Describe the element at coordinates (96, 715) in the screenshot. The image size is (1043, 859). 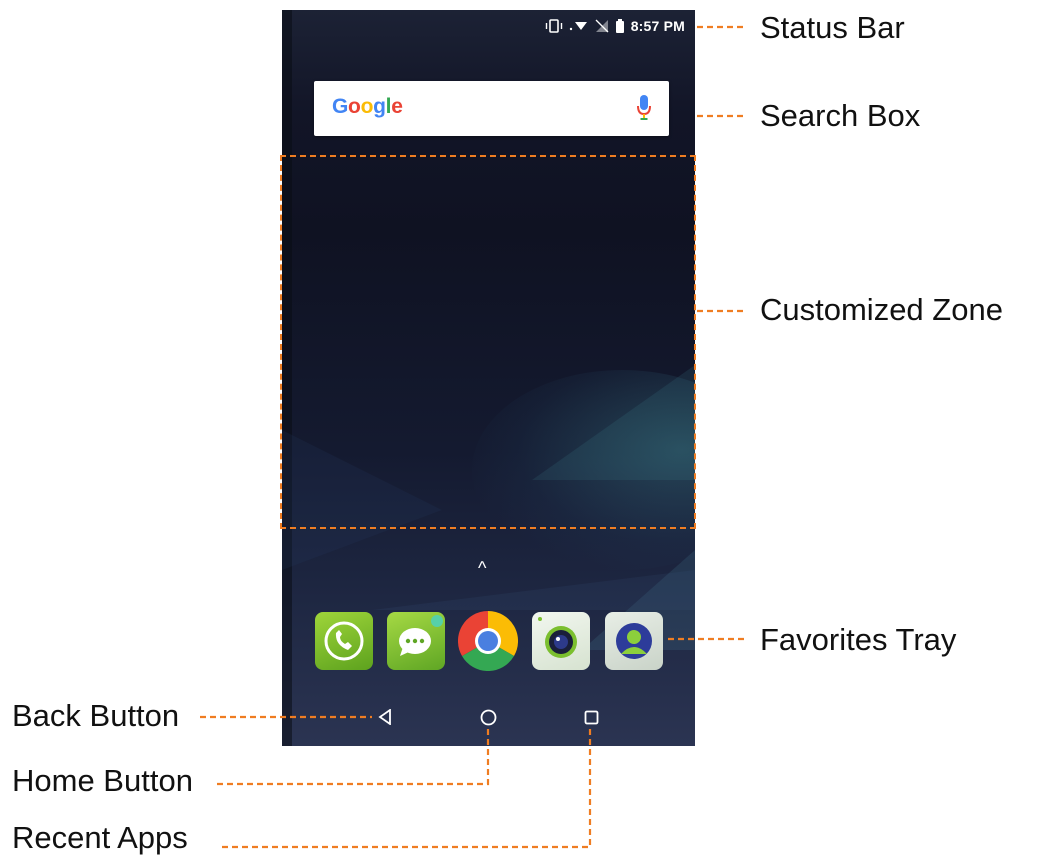
I see `back-button-label: Back Button` at that location.